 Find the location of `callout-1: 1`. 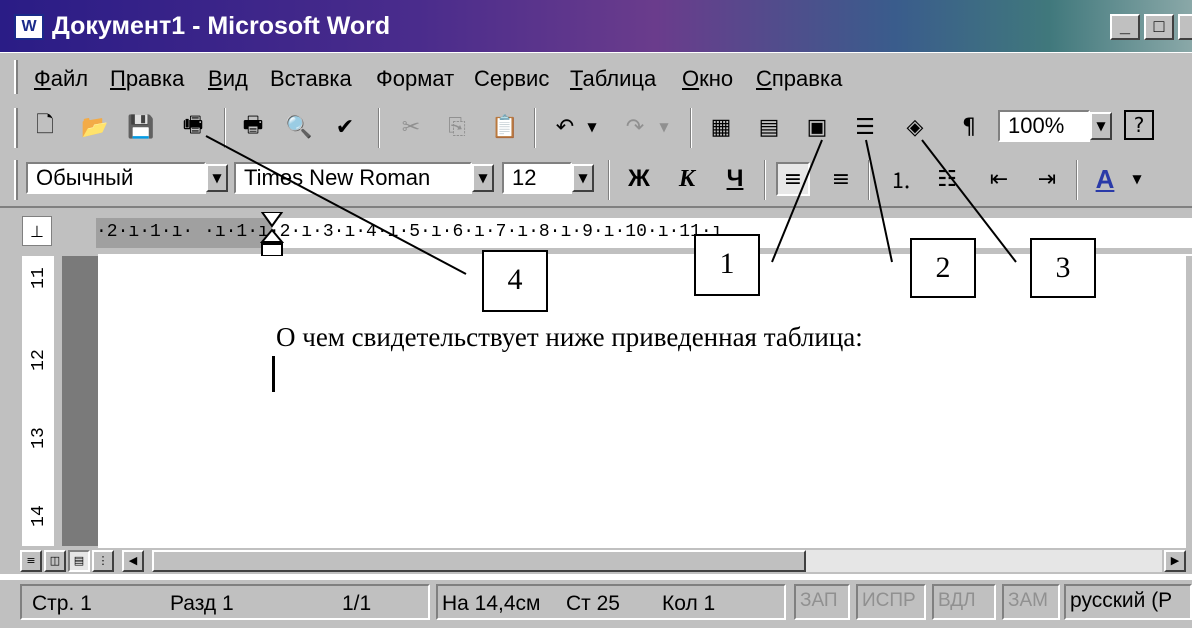

callout-1: 1 is located at coordinates (727, 265).